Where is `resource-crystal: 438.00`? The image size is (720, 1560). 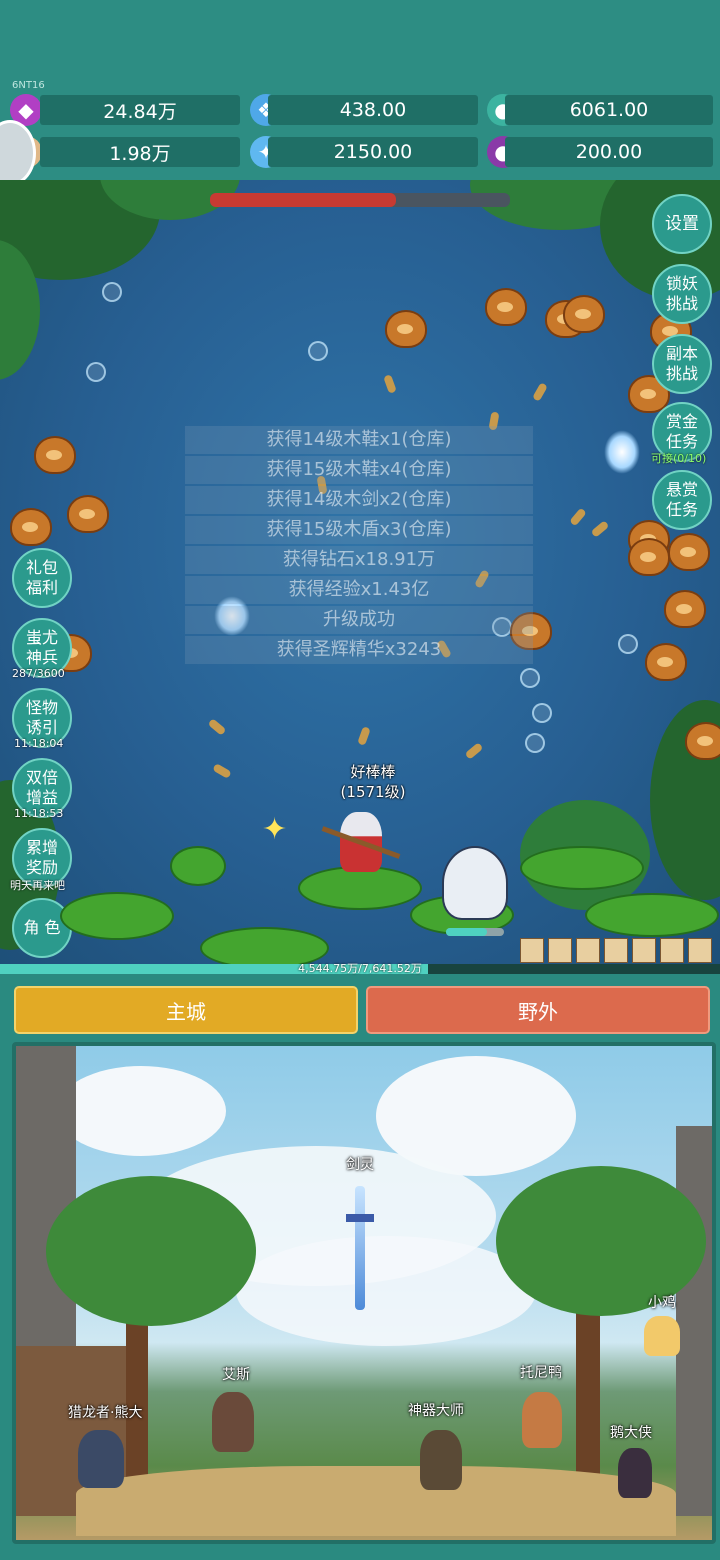
resource-crystal: 438.00 is located at coordinates (373, 110).